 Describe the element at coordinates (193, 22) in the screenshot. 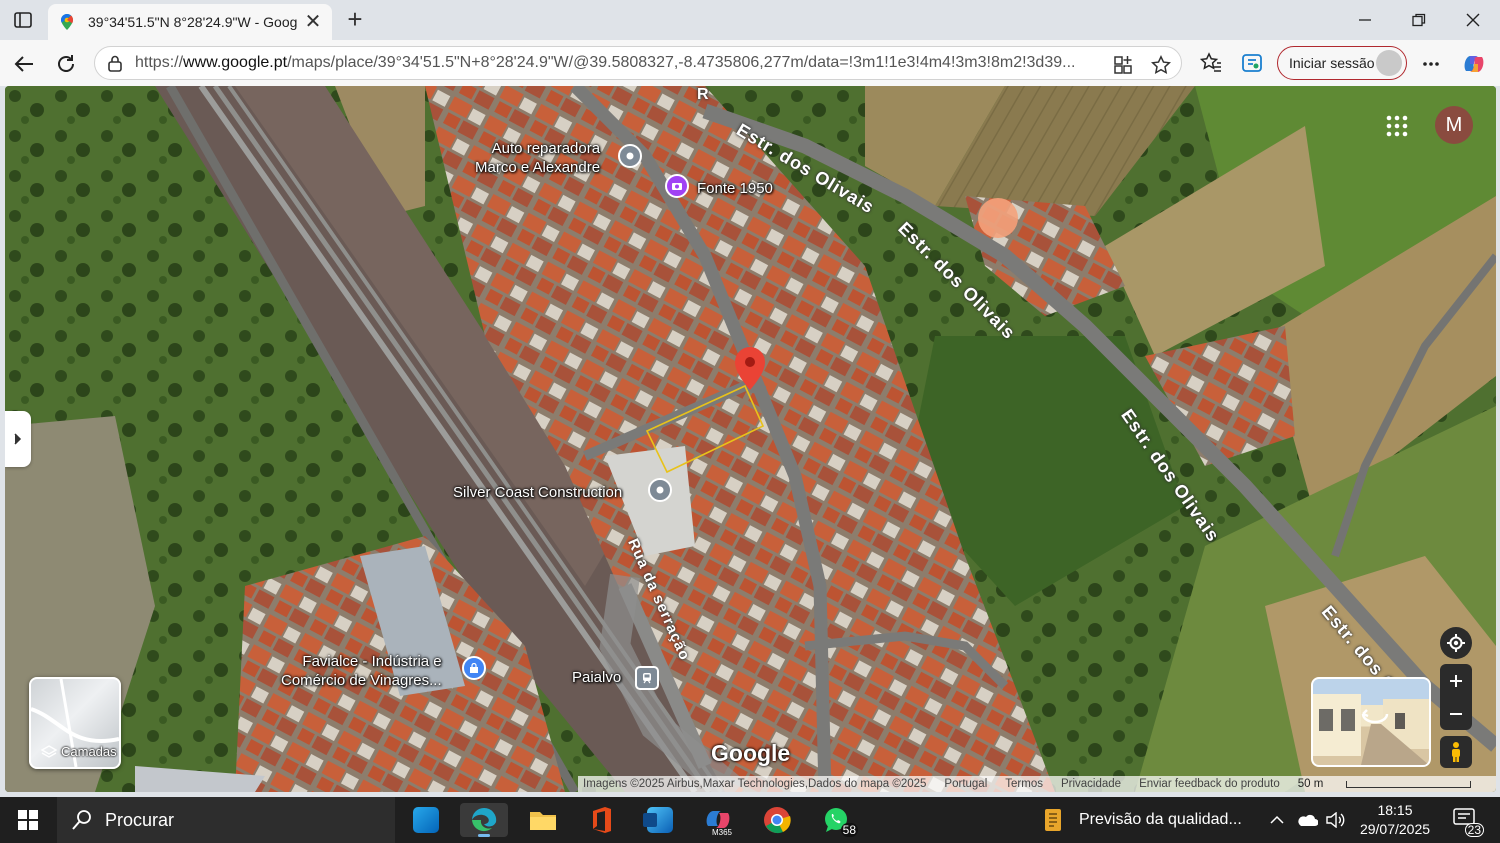

I see `tab-title: 39°34'51.5"N 8°28'24.9"W - Goog` at that location.